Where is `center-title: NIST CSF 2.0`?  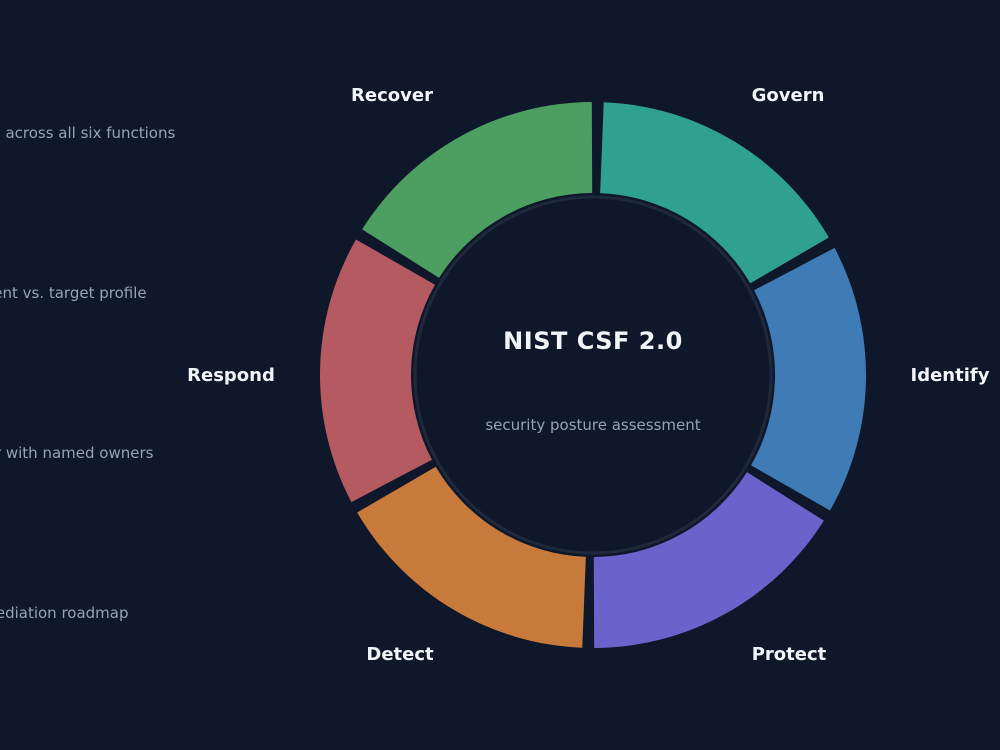
center-title: NIST CSF 2.0 is located at coordinates (593, 341).